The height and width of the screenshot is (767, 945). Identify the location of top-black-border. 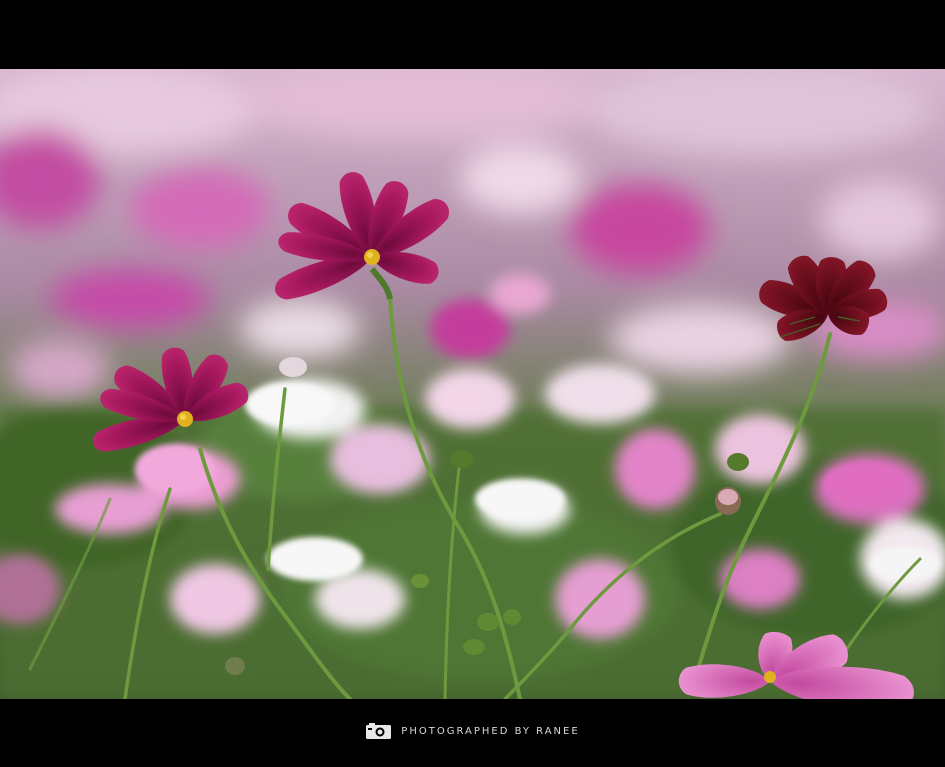
(472, 34).